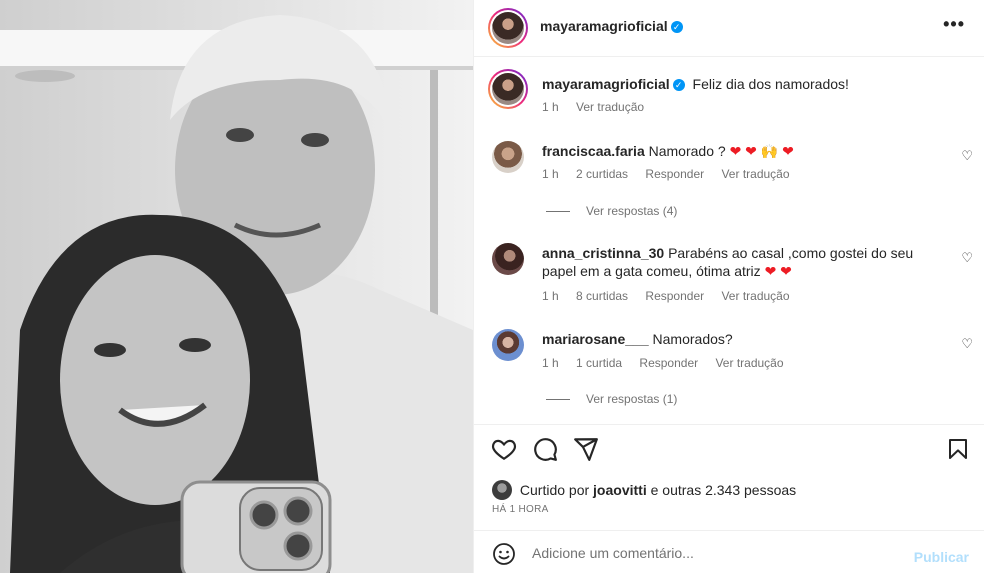 This screenshot has width=984, height=573. I want to click on comment-1: franciscaa.faria Namorado ? ❤ ❤ 🙌 ❤, so click(668, 151).